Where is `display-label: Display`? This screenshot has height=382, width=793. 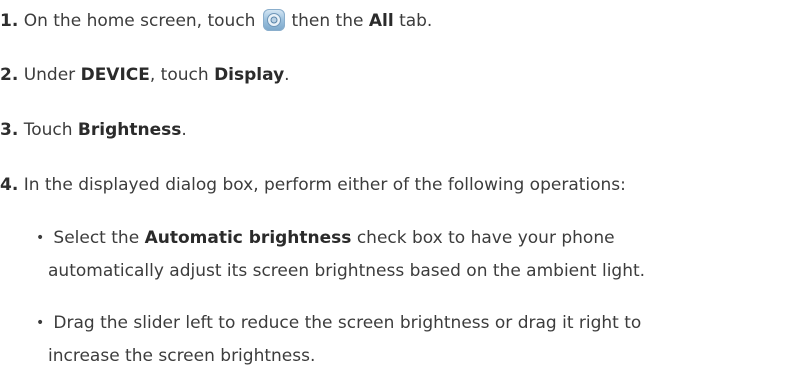
display-label: Display is located at coordinates (249, 75).